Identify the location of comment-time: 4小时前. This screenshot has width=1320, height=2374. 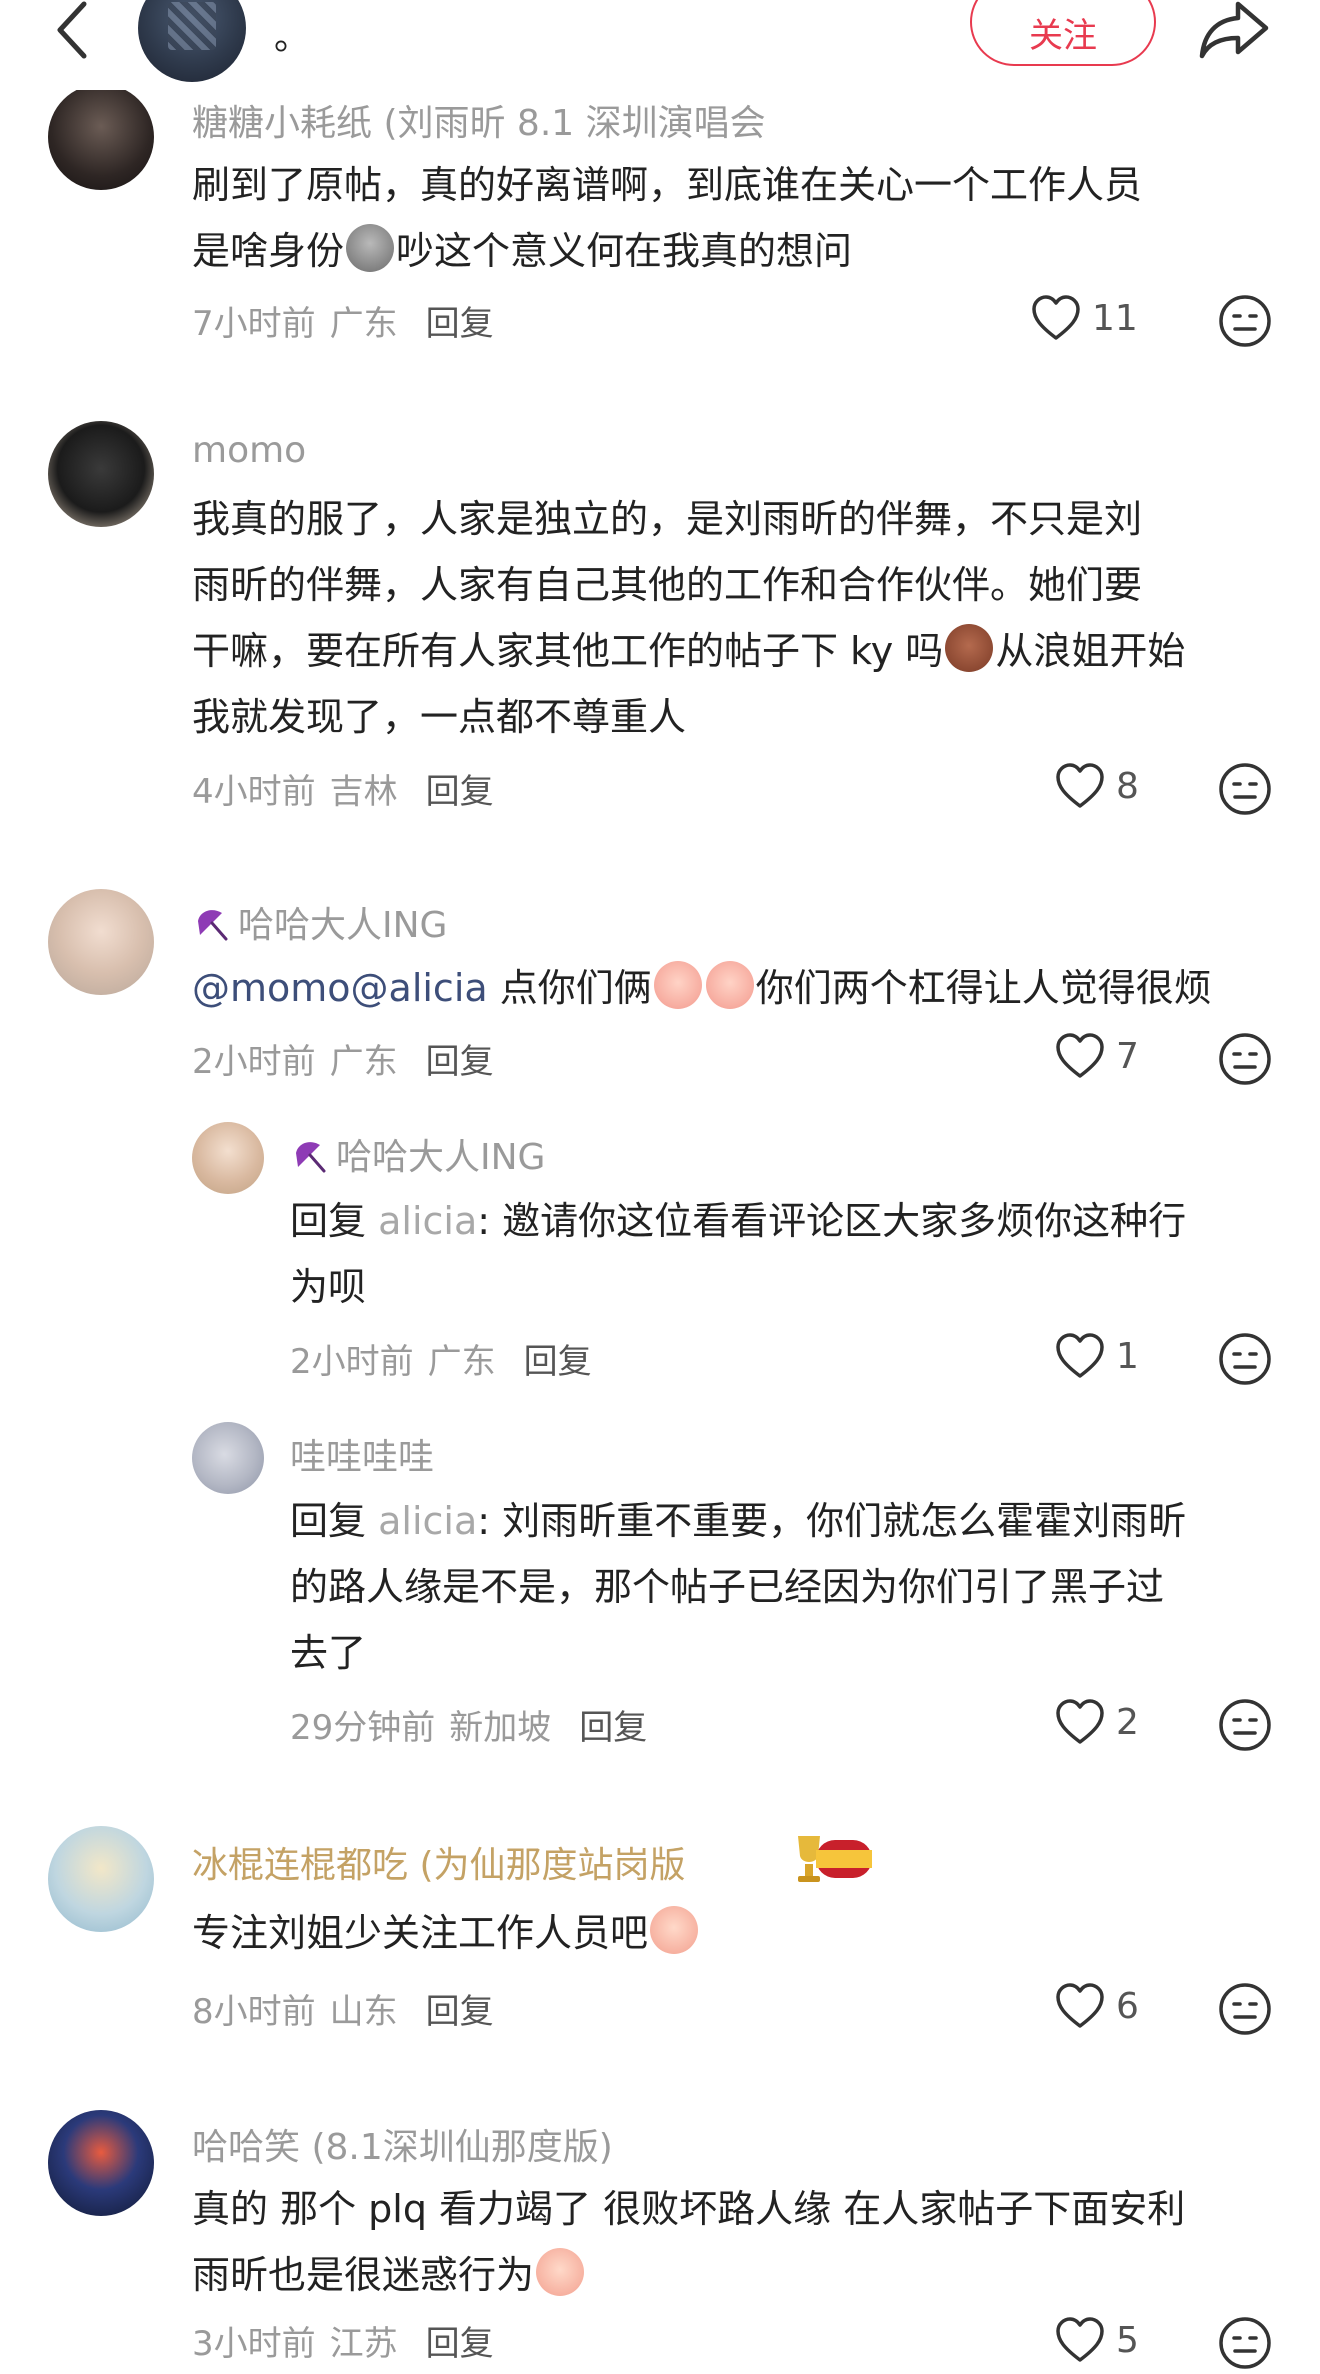
(254, 792).